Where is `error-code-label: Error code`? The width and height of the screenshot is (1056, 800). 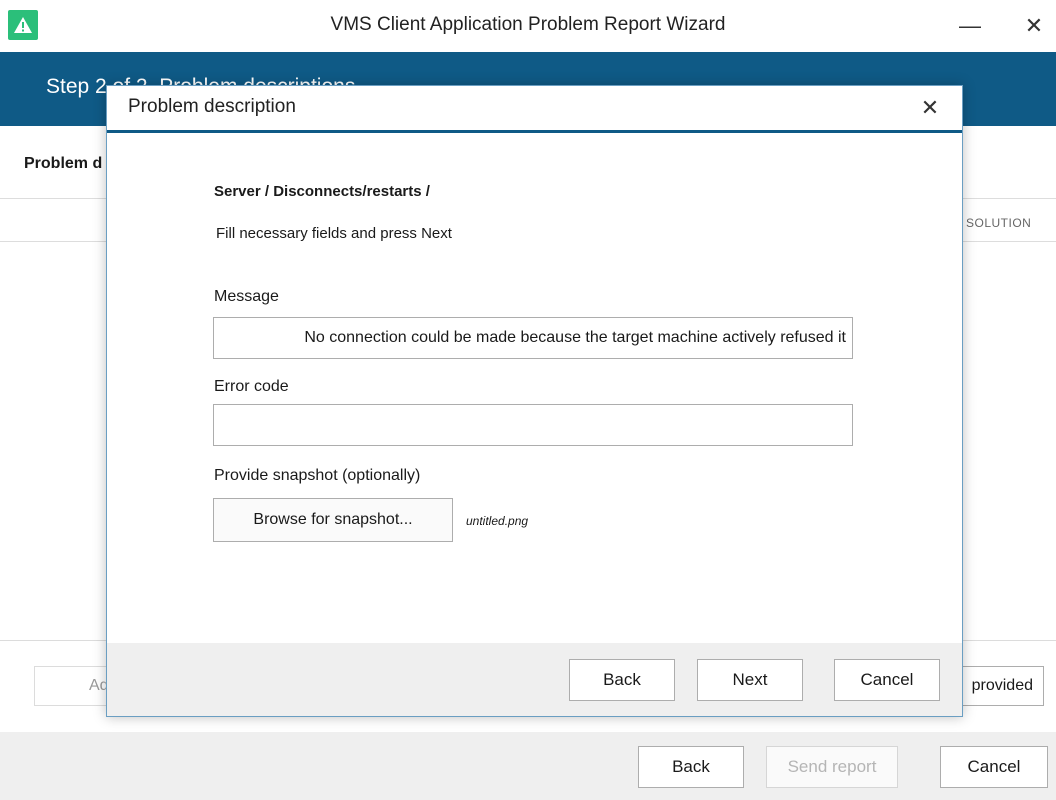
error-code-label: Error code is located at coordinates (251, 386).